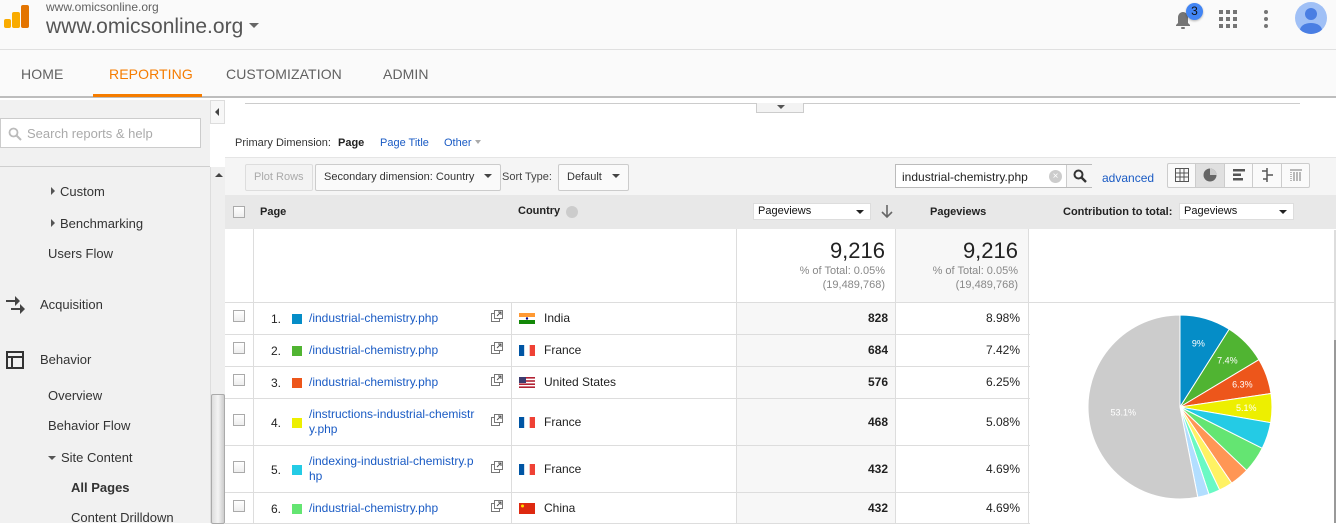 Image resolution: width=1336 pixels, height=525 pixels. What do you see at coordinates (877, 318) in the screenshot?
I see `pageviews-cell: 828` at bounding box center [877, 318].